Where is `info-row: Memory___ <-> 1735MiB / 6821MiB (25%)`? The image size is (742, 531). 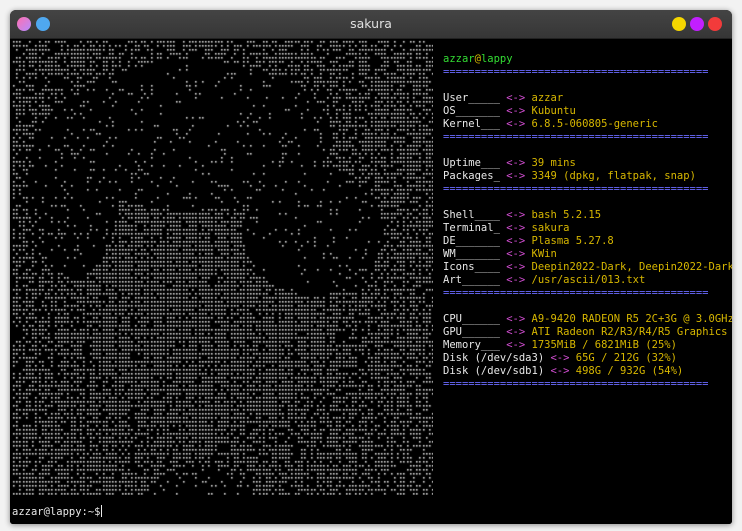
info-row: Memory___ <-> 1735MiB / 6821MiB (25%) is located at coordinates (587, 345).